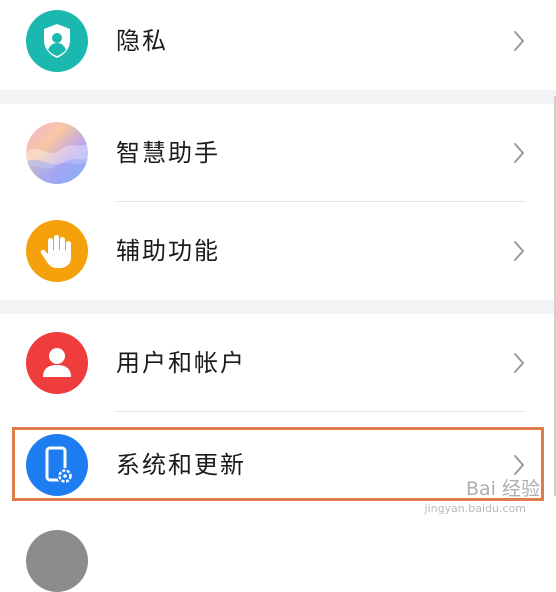 This screenshot has height=592, width=556. What do you see at coordinates (181, 363) in the screenshot?
I see `settings-item-label: 用户和帐户` at bounding box center [181, 363].